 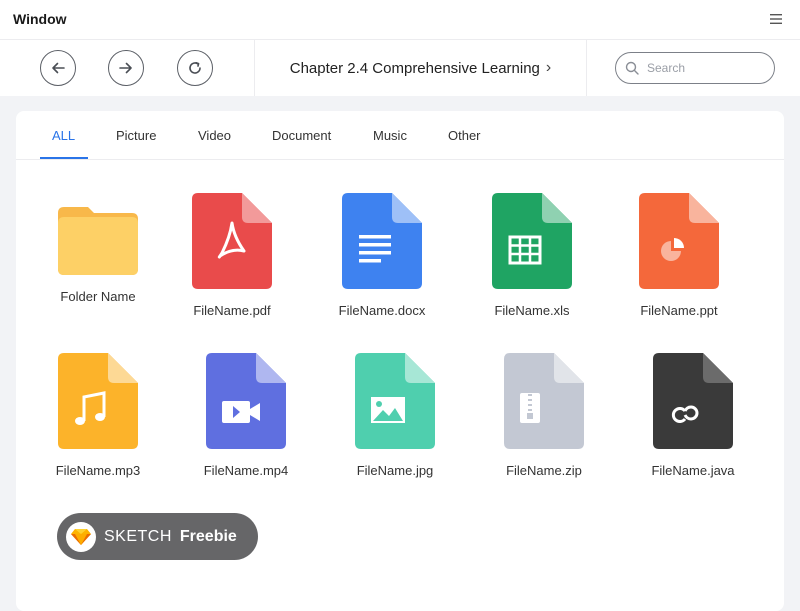 What do you see at coordinates (81, 536) in the screenshot?
I see `sketch-diamond-icon` at bounding box center [81, 536].